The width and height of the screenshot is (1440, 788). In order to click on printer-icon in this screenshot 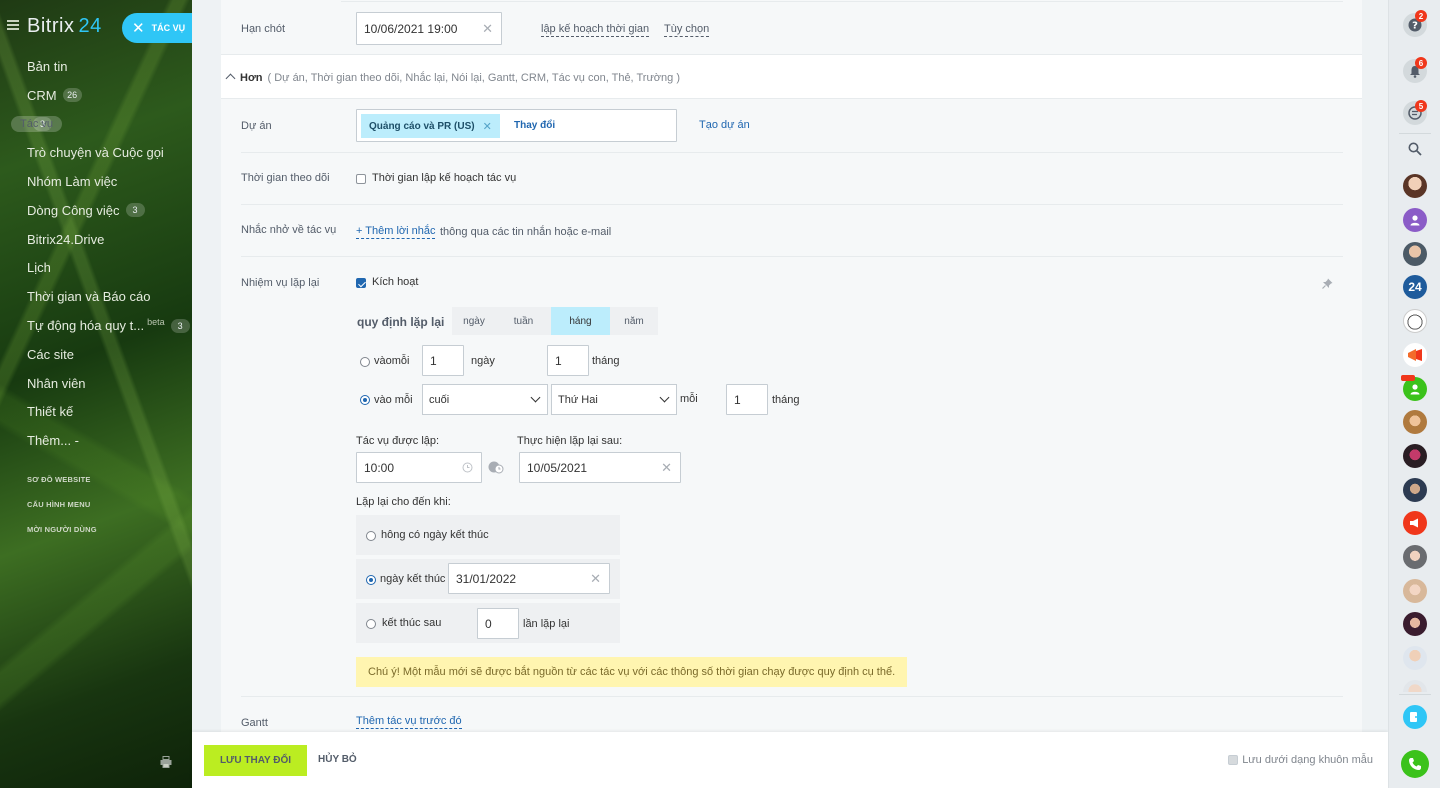, I will do `click(166, 762)`.